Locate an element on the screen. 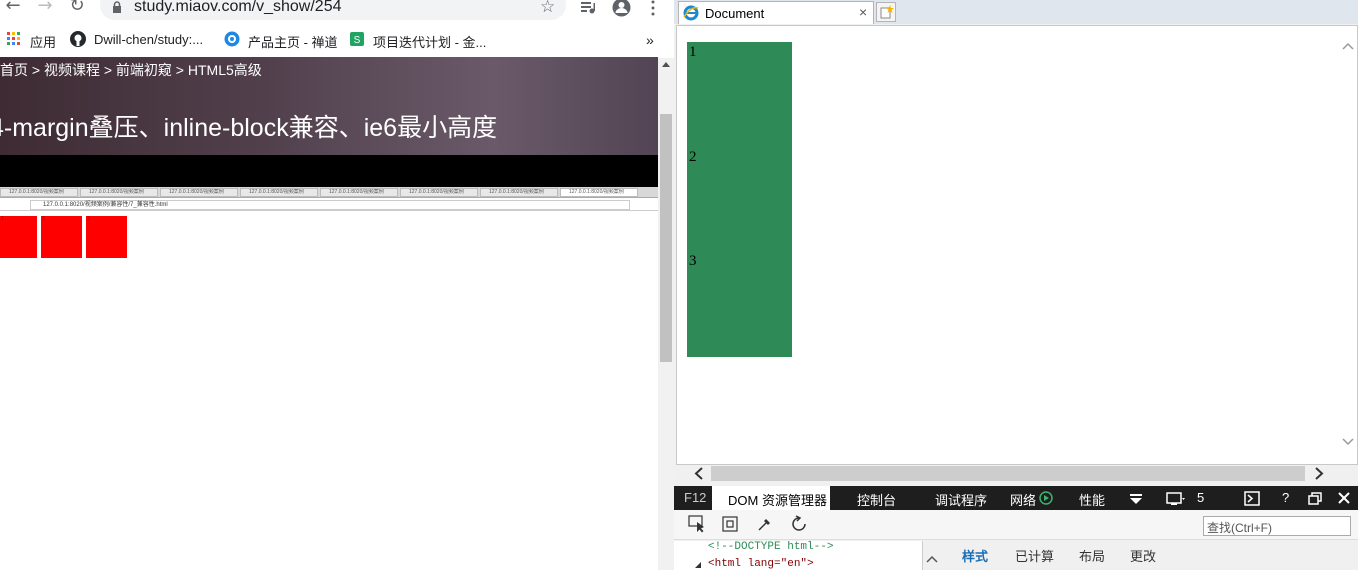 Image resolution: width=1358 pixels, height=570 pixels. emulation-count: 5 is located at coordinates (1201, 497).